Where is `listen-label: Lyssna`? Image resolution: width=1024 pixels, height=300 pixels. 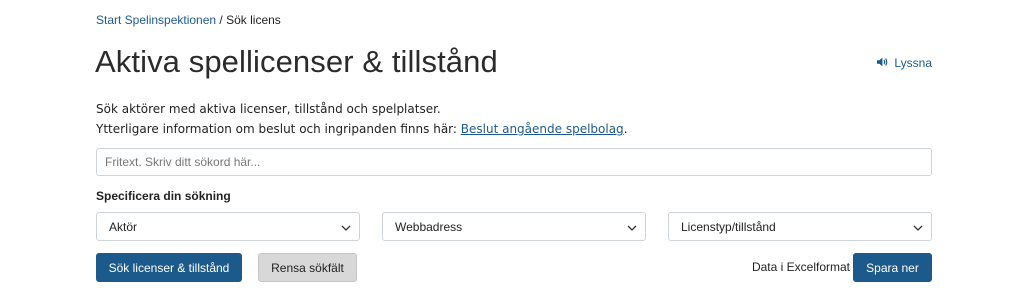
listen-label: Lyssna is located at coordinates (913, 63).